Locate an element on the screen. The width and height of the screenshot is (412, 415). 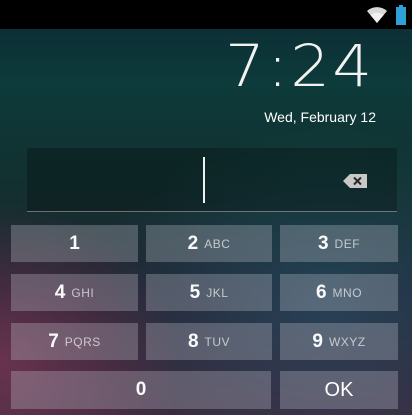
key-letters: GHI is located at coordinates (83, 292).